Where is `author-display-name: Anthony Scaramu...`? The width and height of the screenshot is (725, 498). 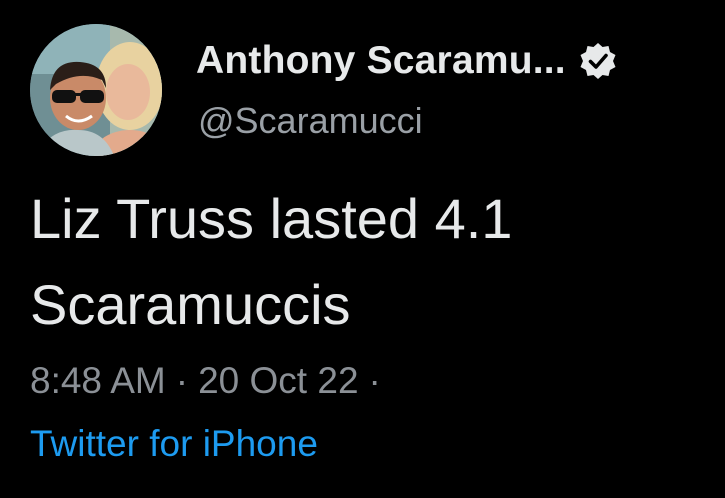
author-display-name: Anthony Scaramu... is located at coordinates (381, 61).